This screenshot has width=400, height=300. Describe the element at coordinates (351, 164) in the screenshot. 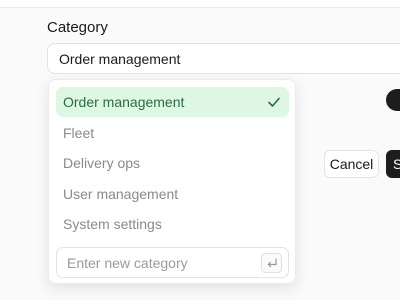

I see `cancel-button: Cancel` at that location.